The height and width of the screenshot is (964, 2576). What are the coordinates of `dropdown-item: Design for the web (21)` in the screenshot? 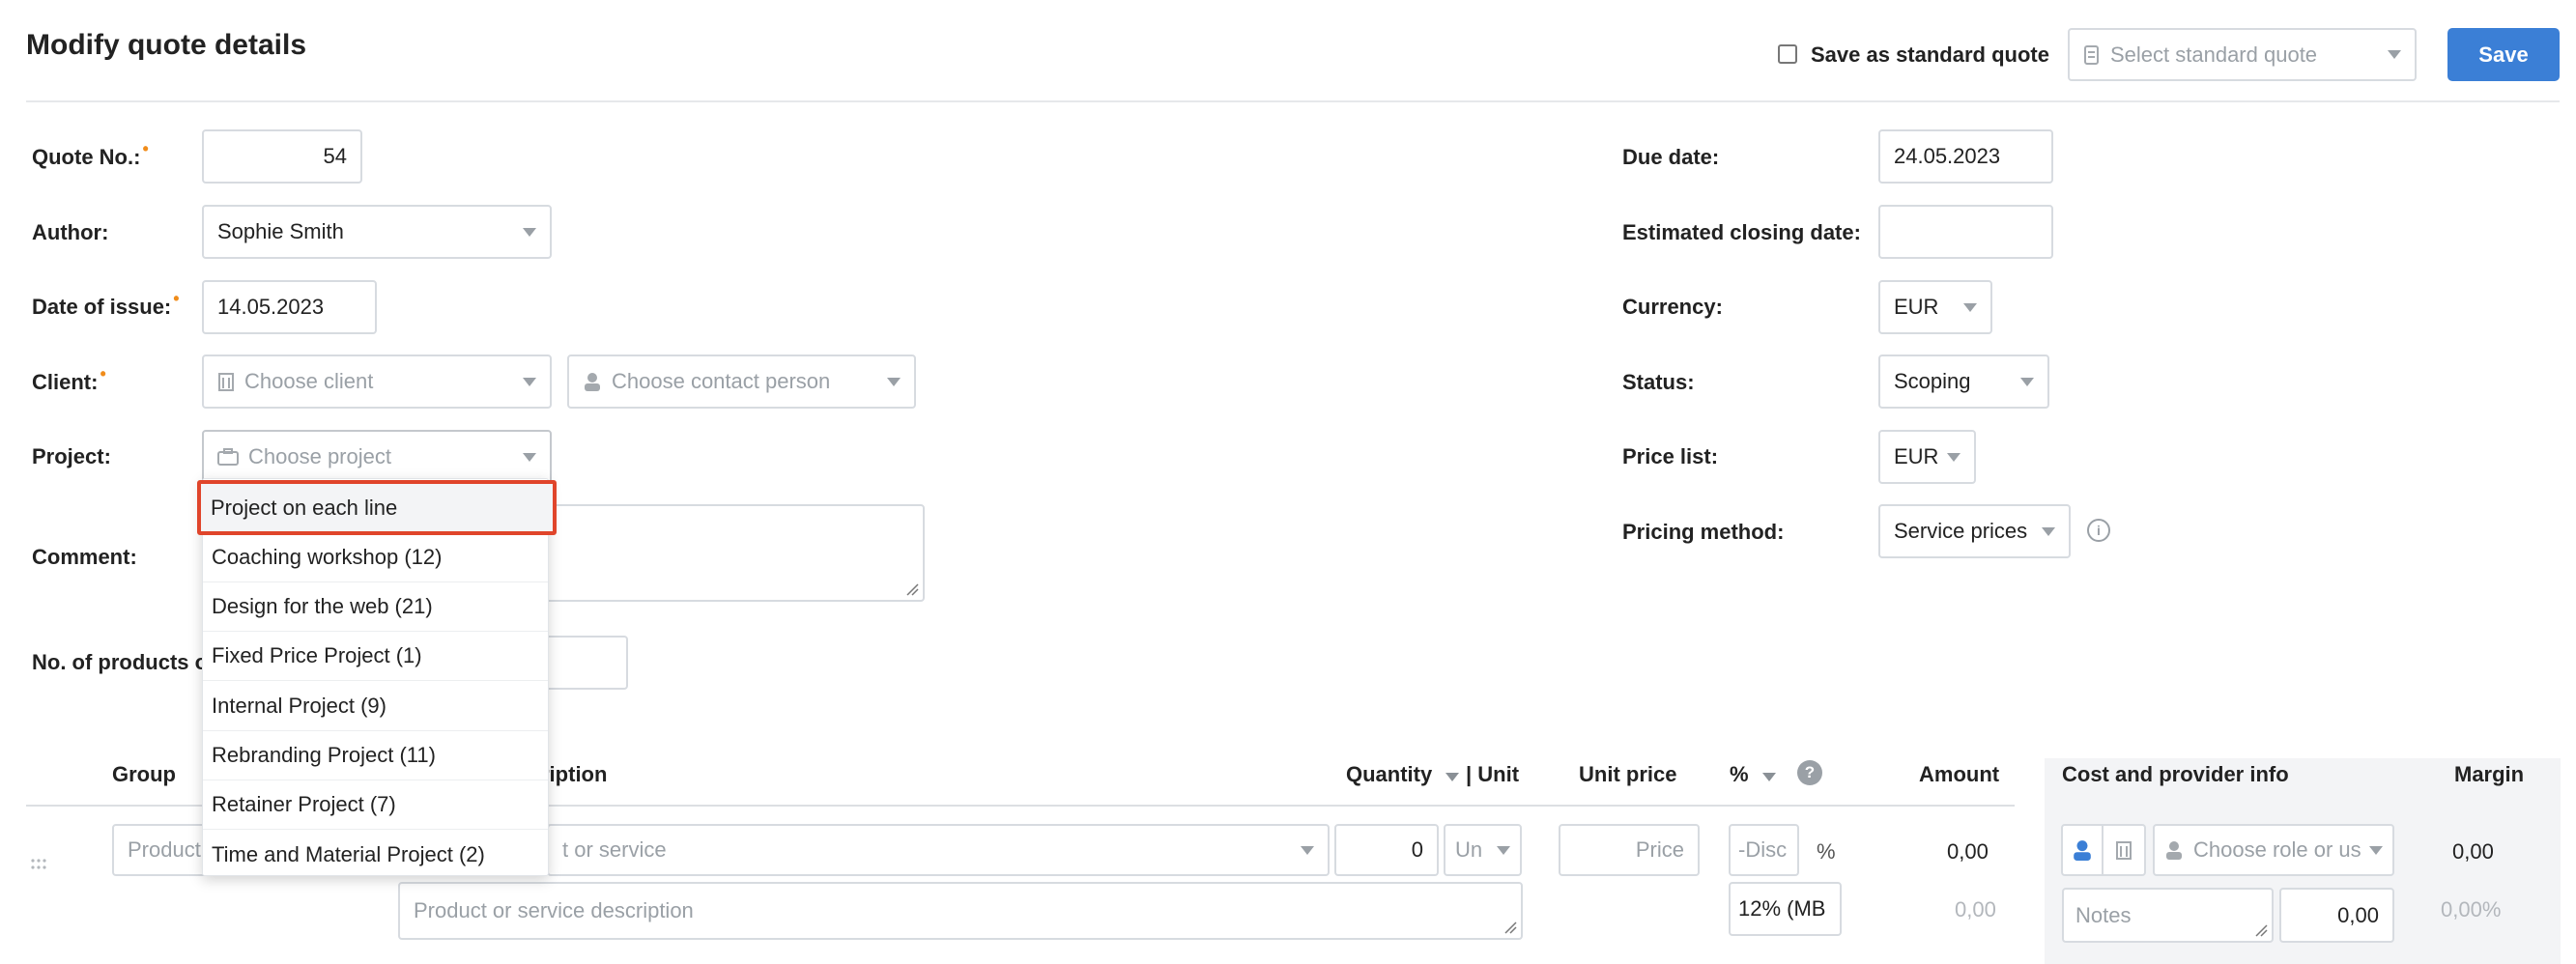 It's located at (376, 607).